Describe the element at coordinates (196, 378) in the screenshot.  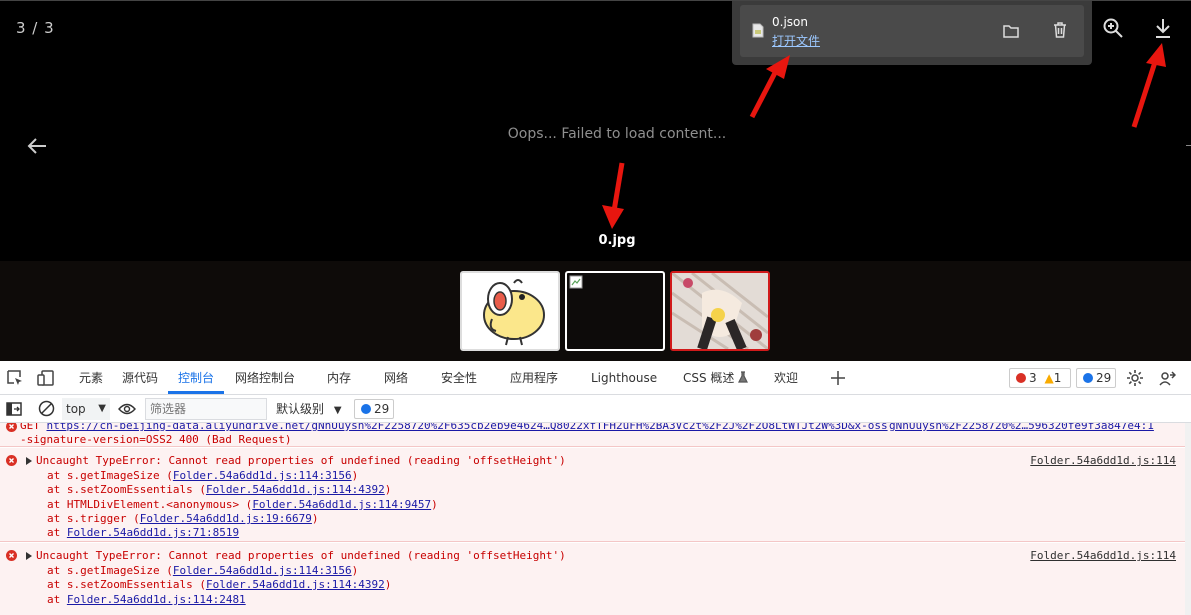
I see `tab-console: 控制台` at that location.